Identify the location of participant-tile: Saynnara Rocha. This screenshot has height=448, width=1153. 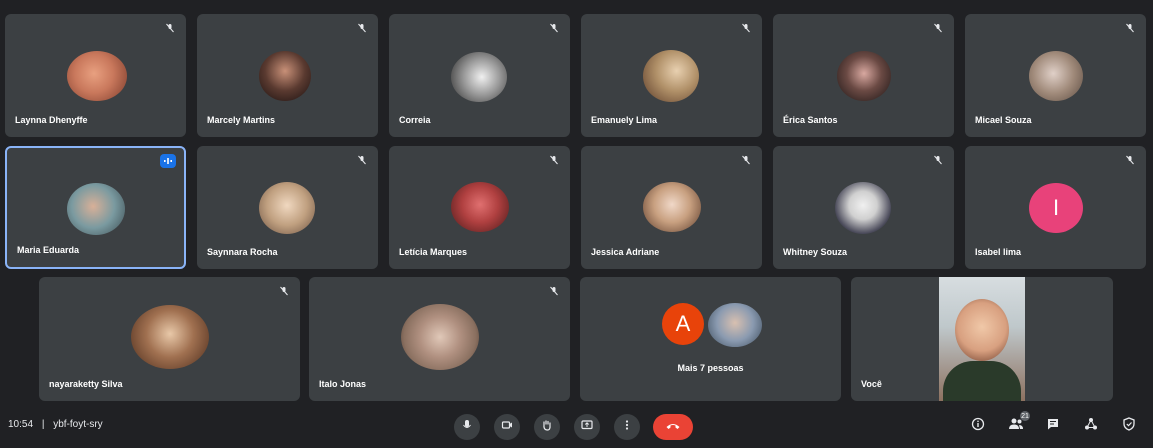
(287, 207).